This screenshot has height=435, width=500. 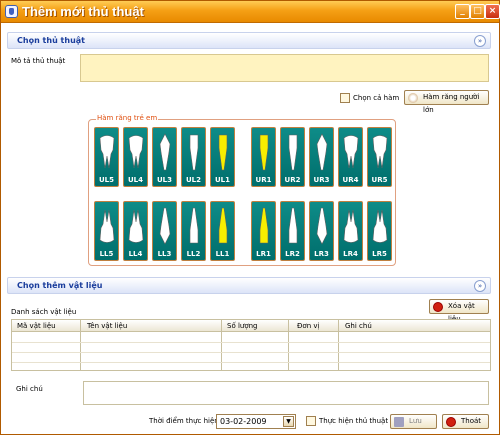 What do you see at coordinates (358, 326) in the screenshot?
I see `col-note: Ghi chú` at bounding box center [358, 326].